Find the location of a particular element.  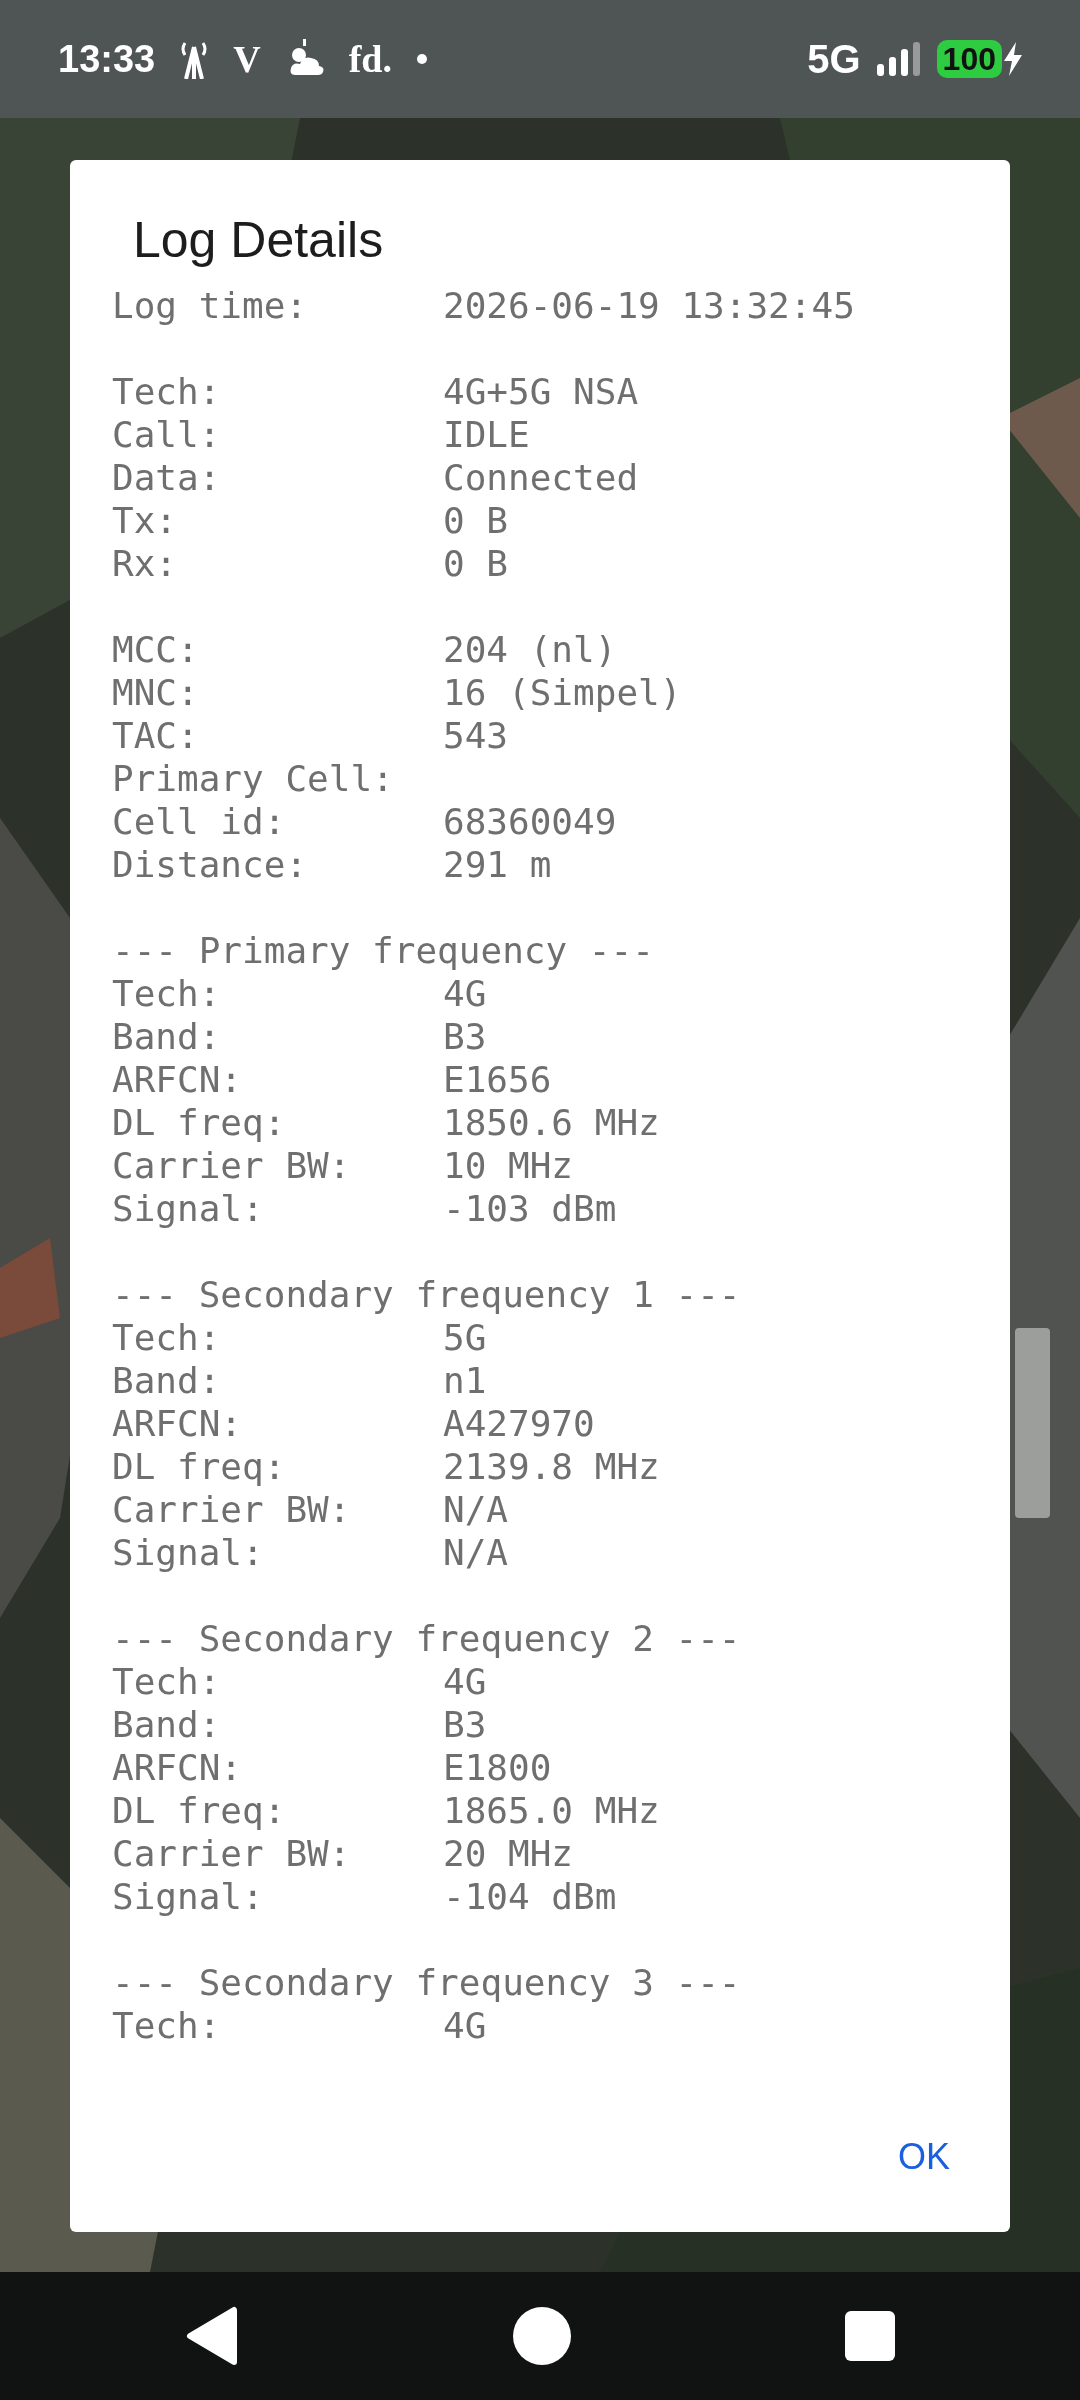

notification-icon: fd. is located at coordinates (370, 59).